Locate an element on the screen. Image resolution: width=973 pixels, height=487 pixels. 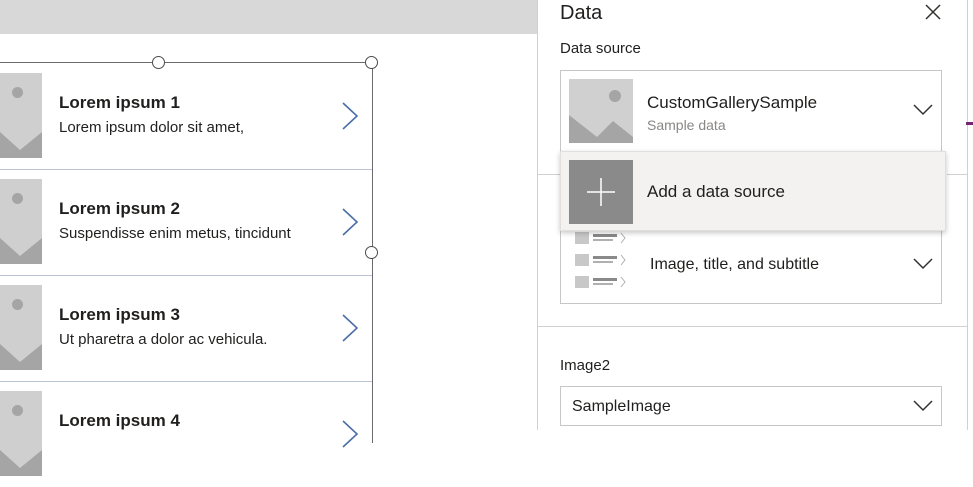
layout-dropdown: Image, title, and subtitle is located at coordinates (751, 267).